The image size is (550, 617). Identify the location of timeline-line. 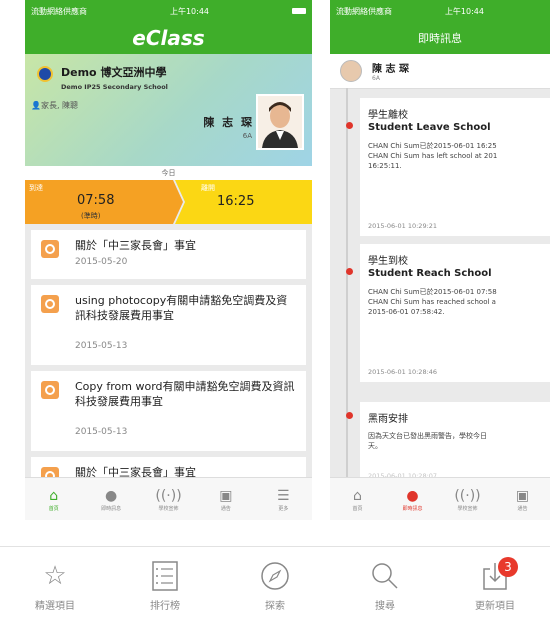
(347, 283).